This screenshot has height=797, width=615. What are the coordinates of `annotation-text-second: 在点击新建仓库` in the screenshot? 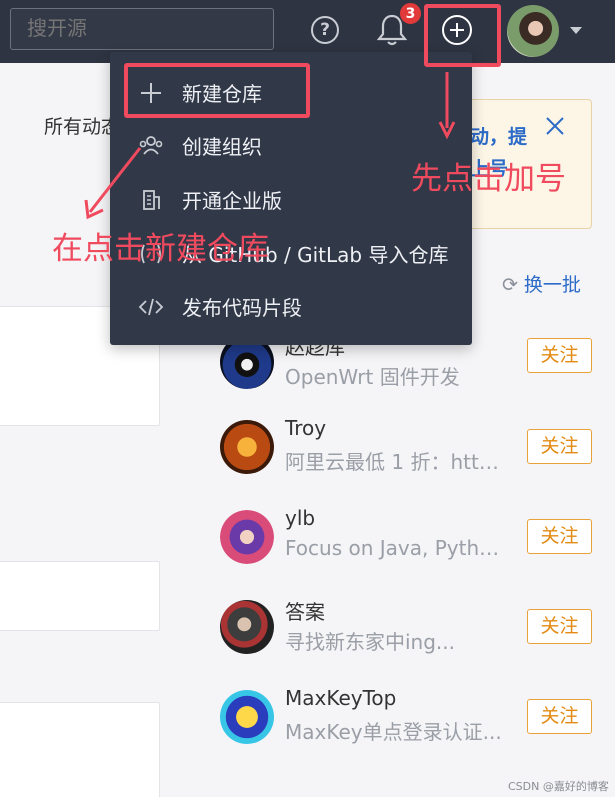 It's located at (160, 249).